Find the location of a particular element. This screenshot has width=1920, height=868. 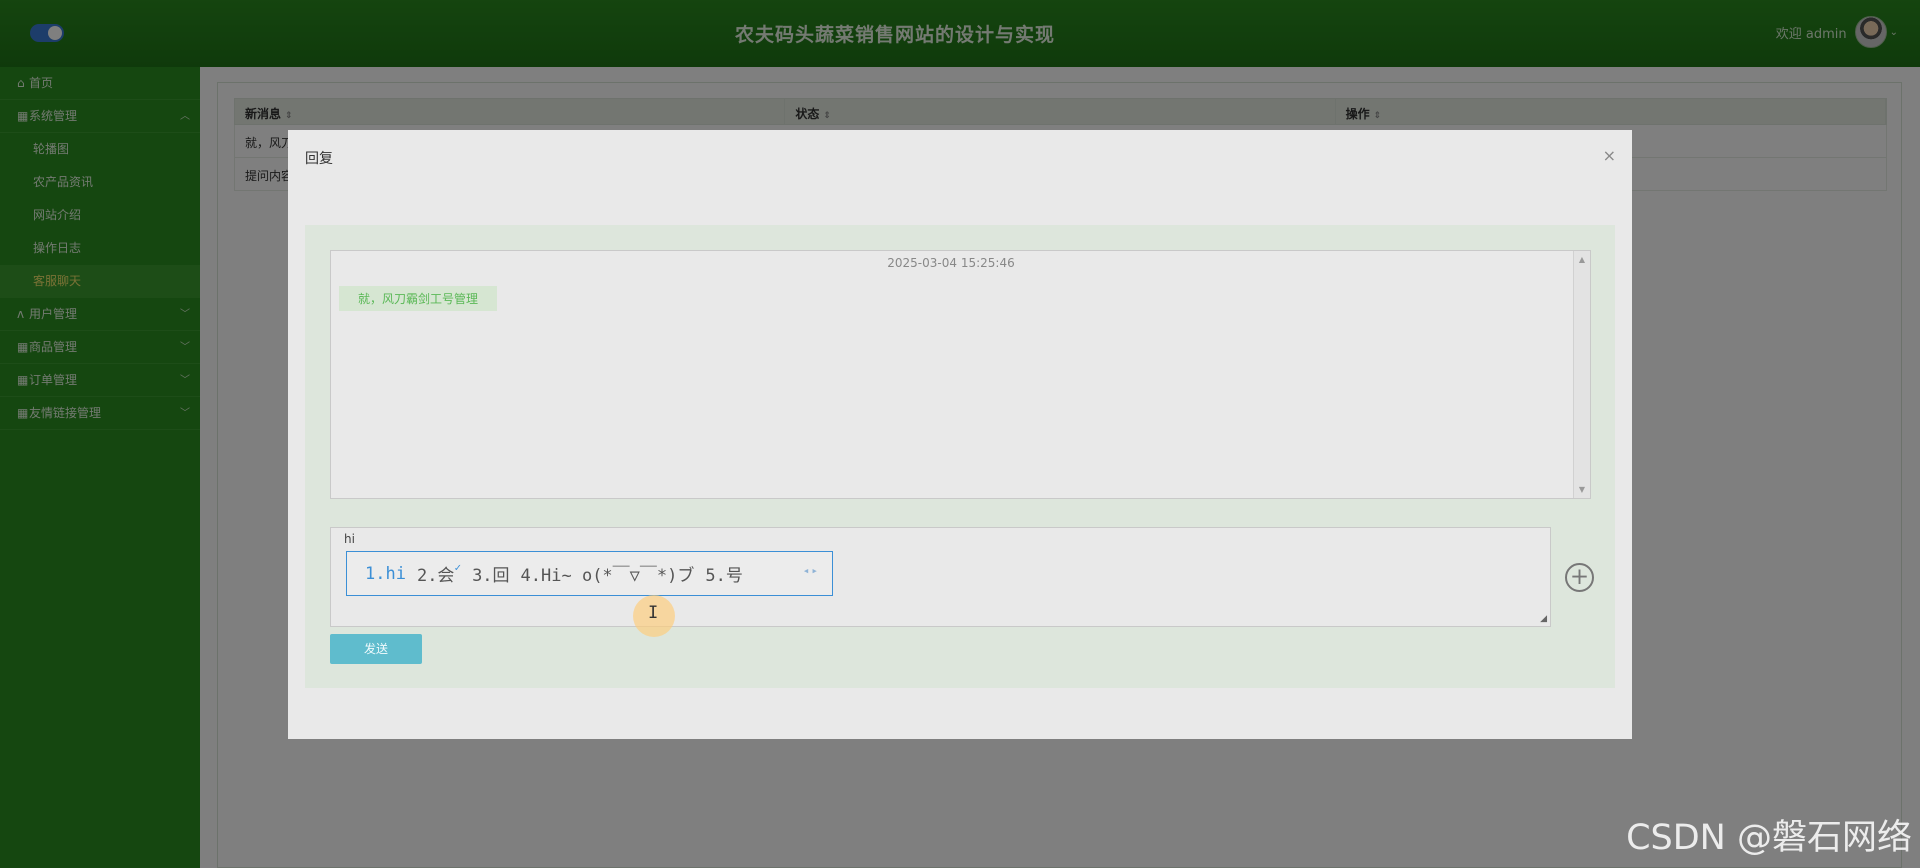

ime-candidate-bar: 1.hi 2.会✓ 3.回 4.Hi~ o(*￣▽￣*)ブ 5.号 ◂▸ is located at coordinates (589, 573).